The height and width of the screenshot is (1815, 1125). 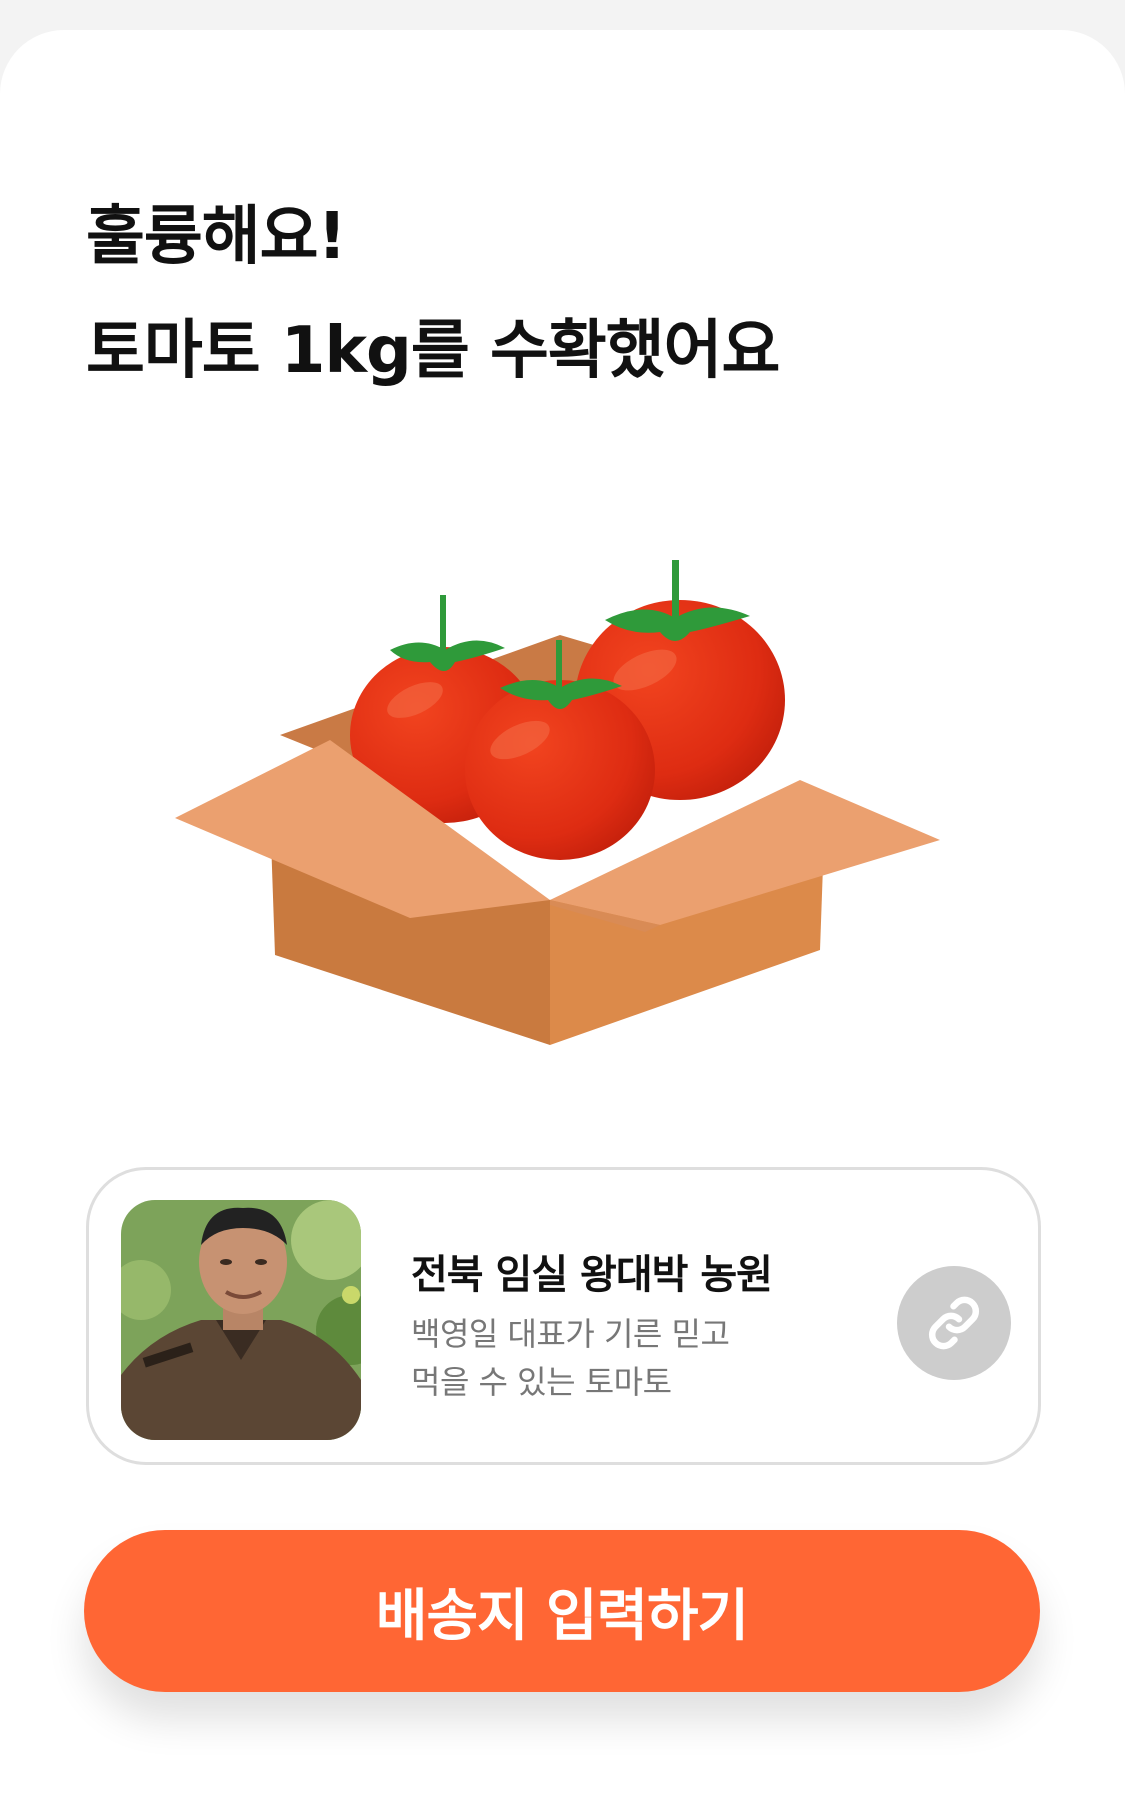 I want to click on link-button, so click(x=954, y=1323).